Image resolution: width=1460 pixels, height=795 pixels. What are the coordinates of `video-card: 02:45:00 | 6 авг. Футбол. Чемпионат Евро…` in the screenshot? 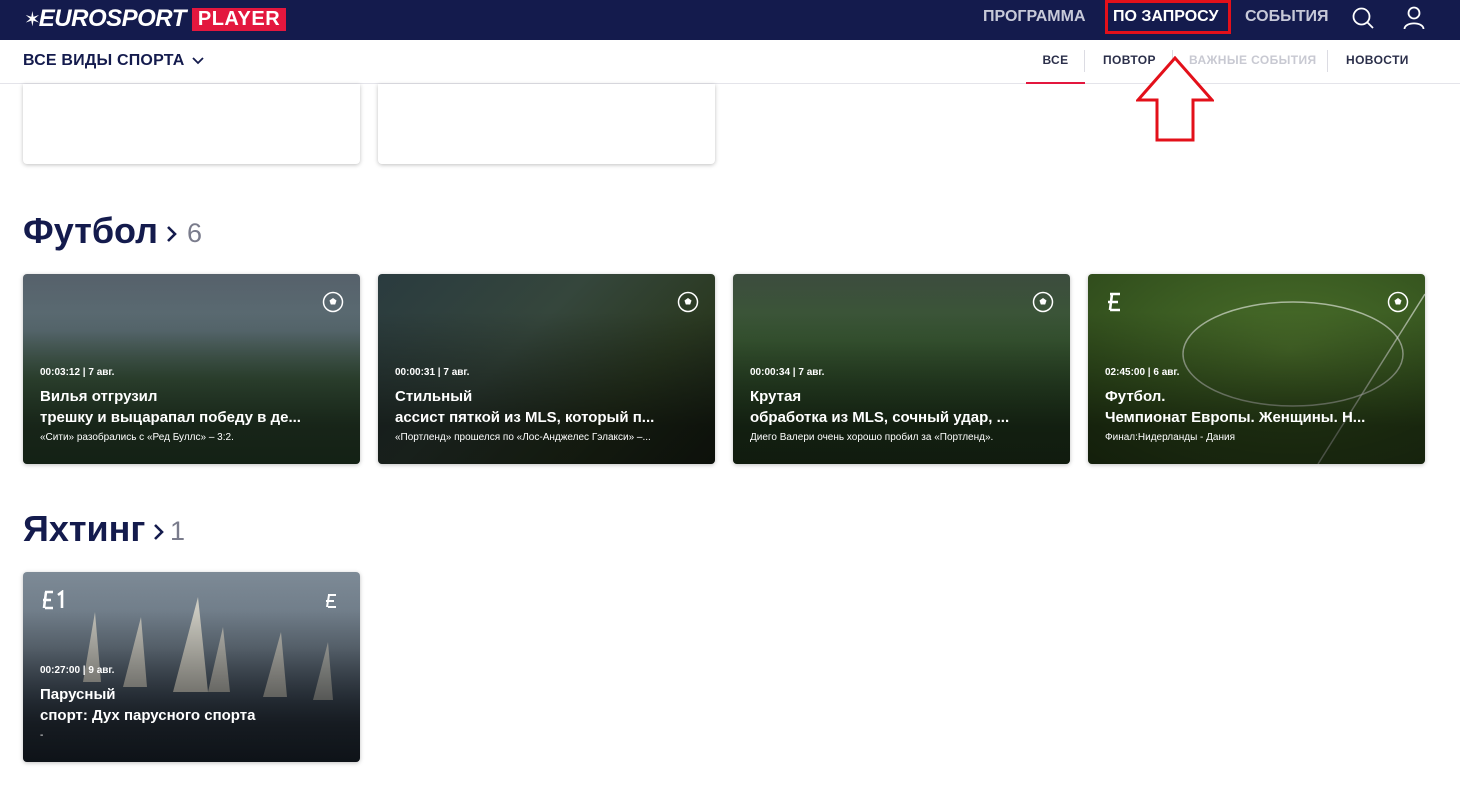 It's located at (1256, 369).